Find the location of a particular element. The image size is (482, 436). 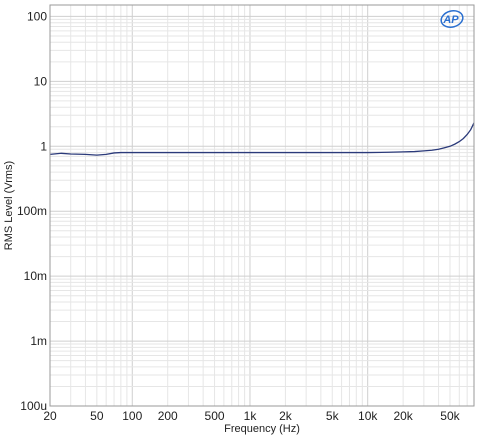

x-tick-labels: 20 50 100 200 500 1k 2k 5k 10k 20k 50k is located at coordinates (251, 416).